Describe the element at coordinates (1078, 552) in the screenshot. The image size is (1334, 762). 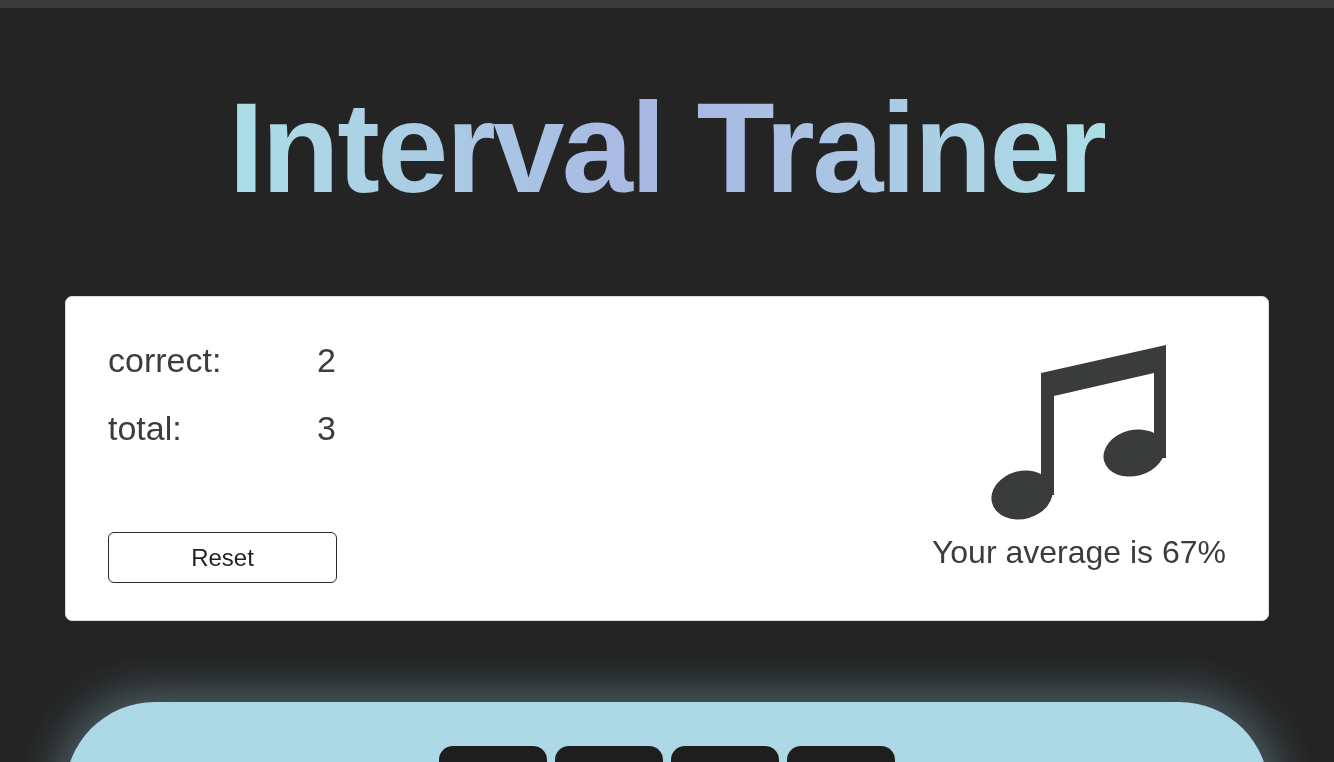
I see `average-text: Your average is 67%` at that location.